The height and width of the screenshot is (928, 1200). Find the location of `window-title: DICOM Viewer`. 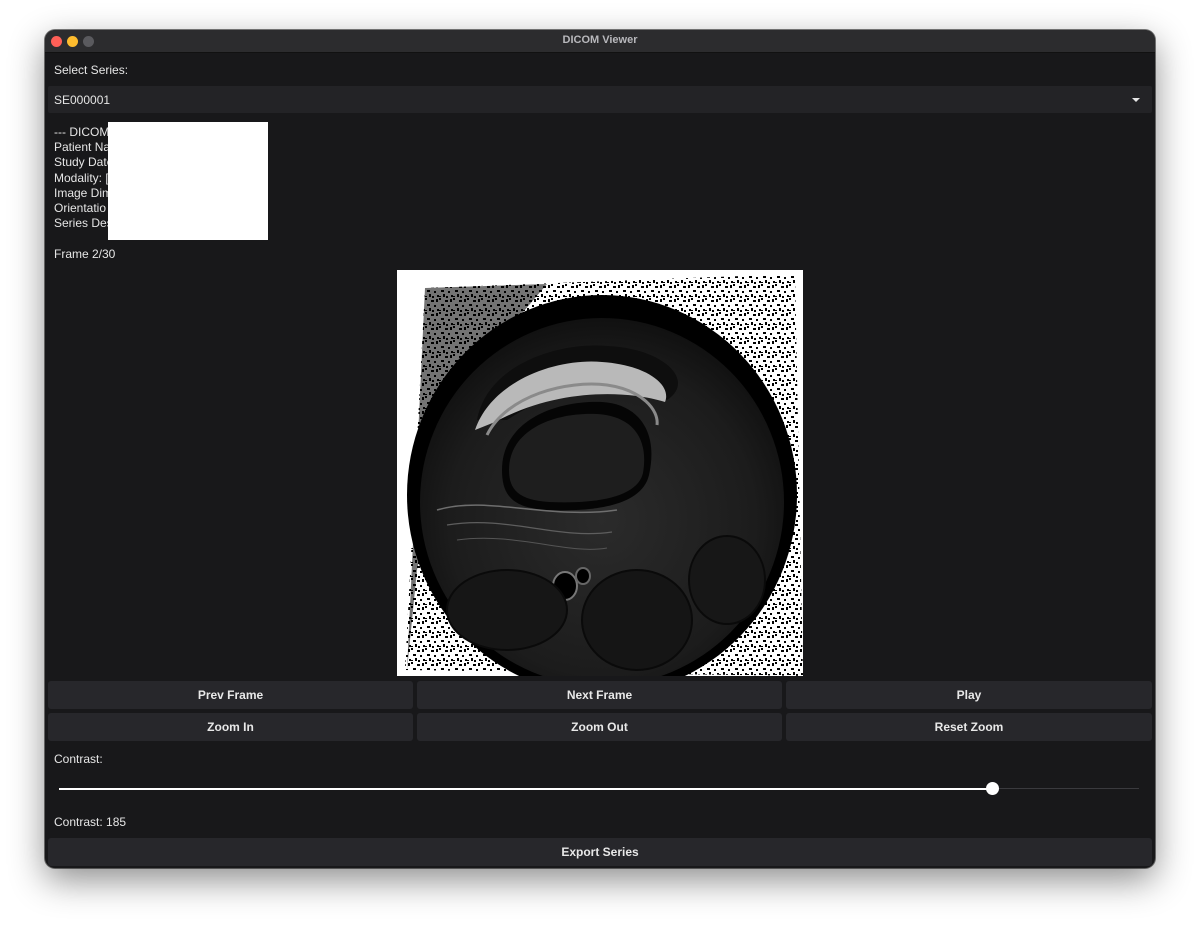

window-title: DICOM Viewer is located at coordinates (600, 40).